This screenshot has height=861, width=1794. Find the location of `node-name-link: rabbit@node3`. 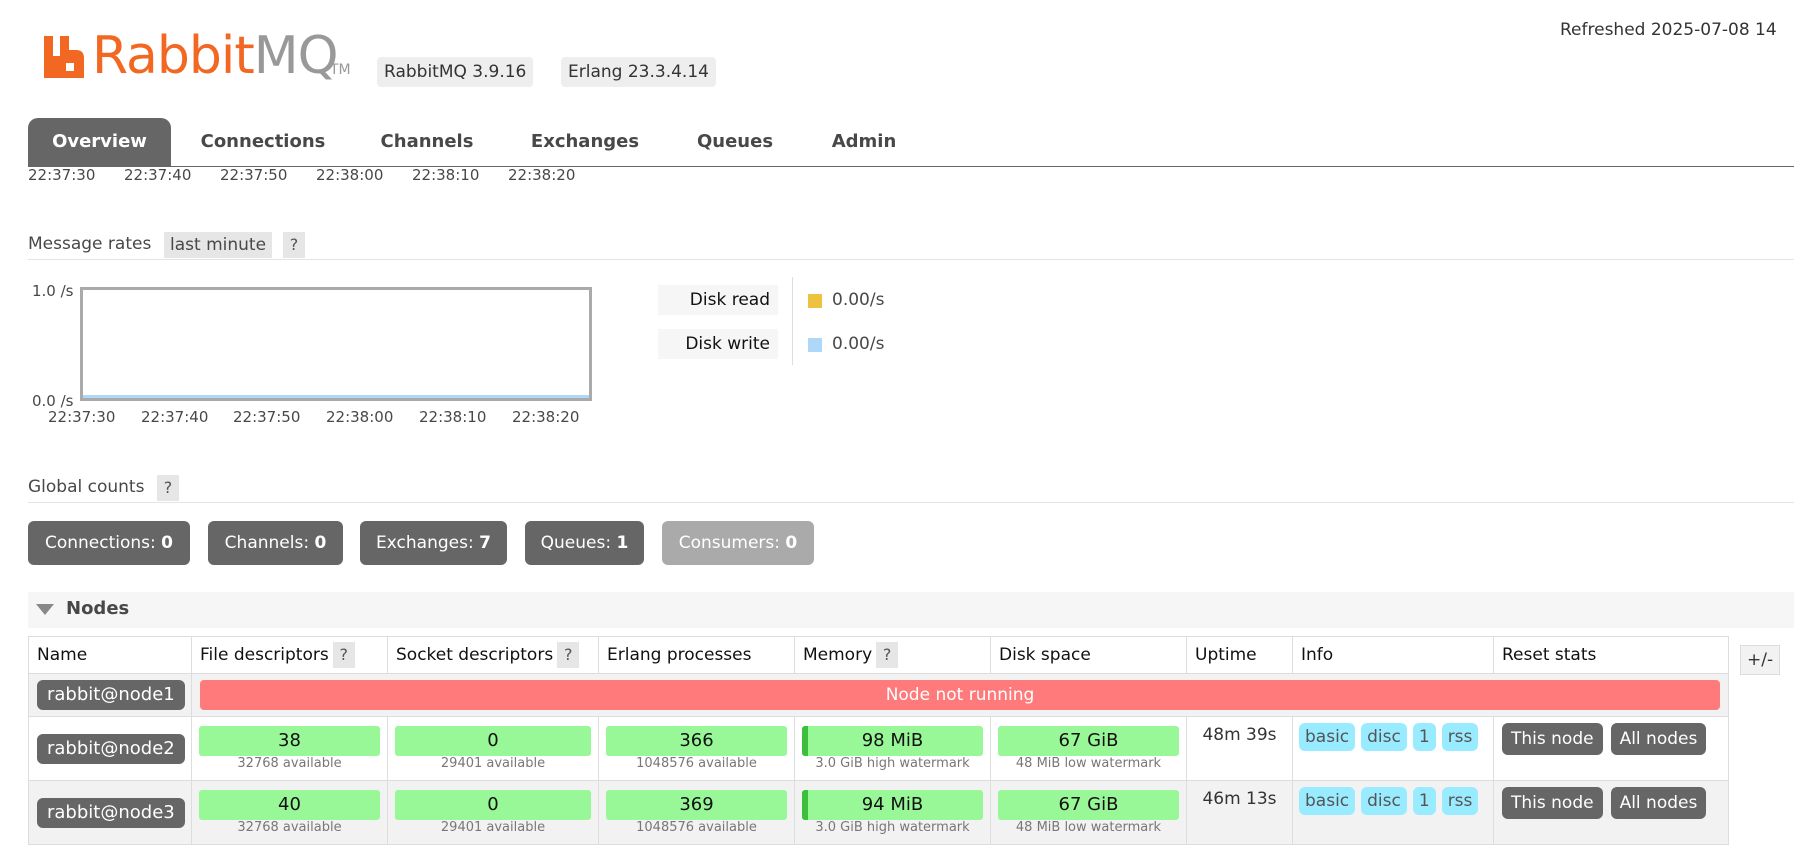

node-name-link: rabbit@node3 is located at coordinates (111, 812).